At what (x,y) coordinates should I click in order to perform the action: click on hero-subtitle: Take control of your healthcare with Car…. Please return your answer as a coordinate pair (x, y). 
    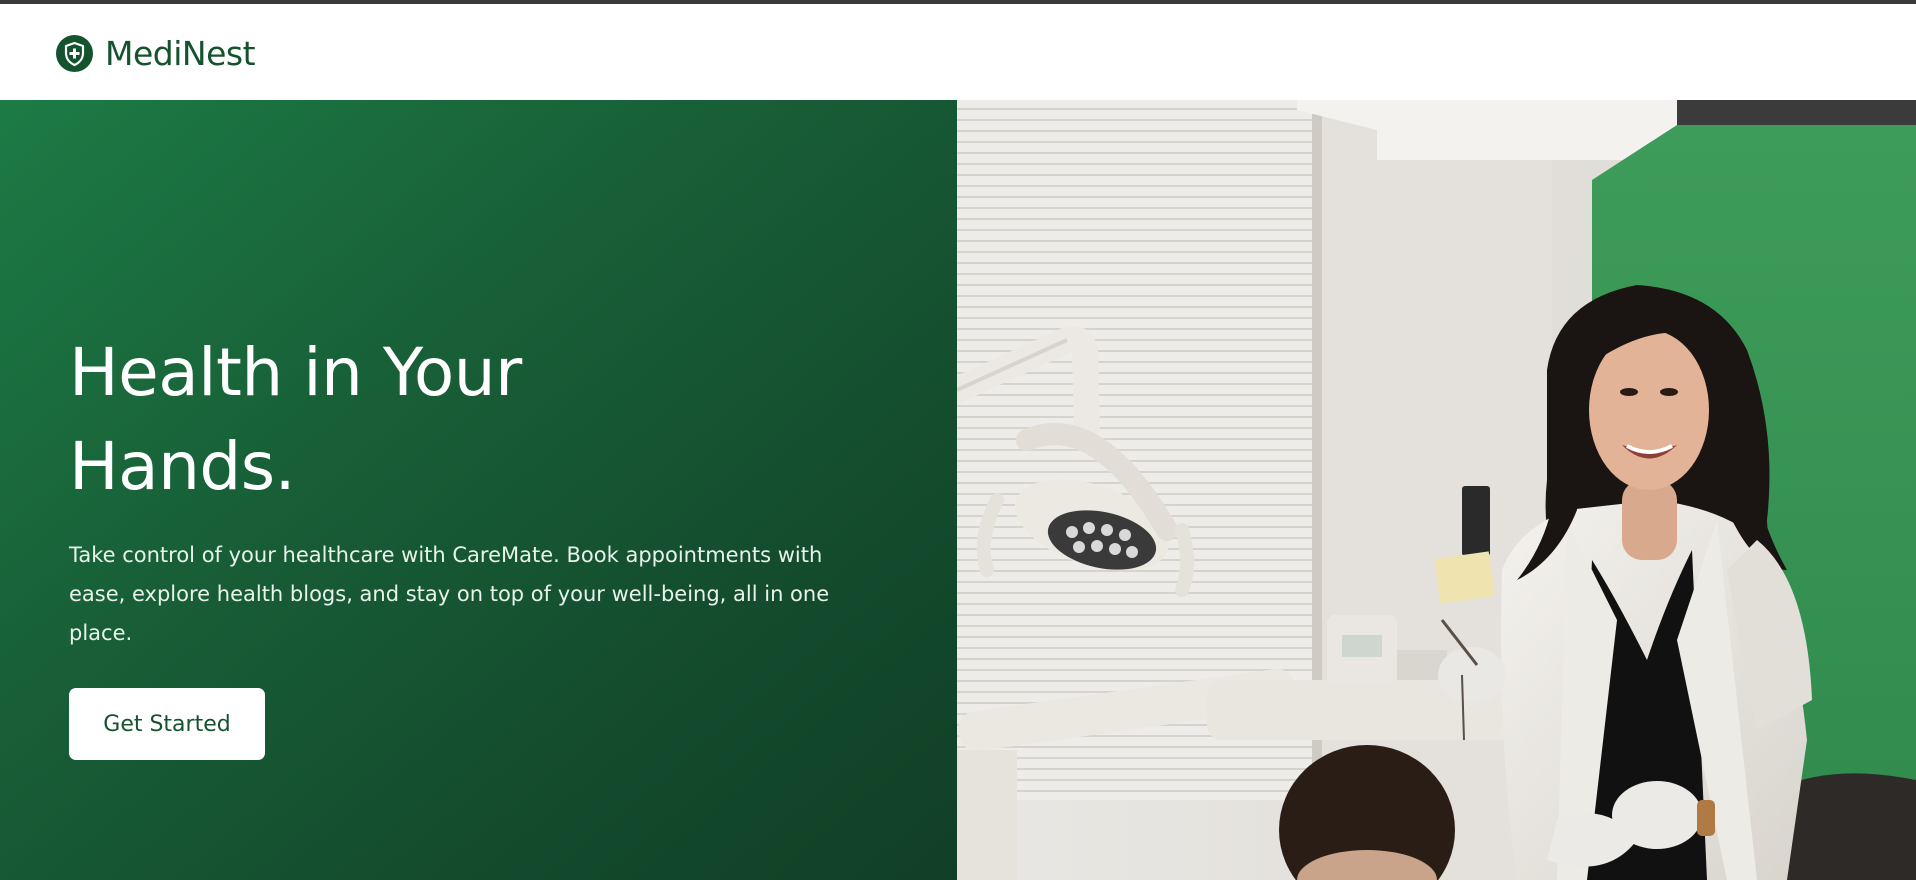
    Looking at the image, I should click on (469, 594).